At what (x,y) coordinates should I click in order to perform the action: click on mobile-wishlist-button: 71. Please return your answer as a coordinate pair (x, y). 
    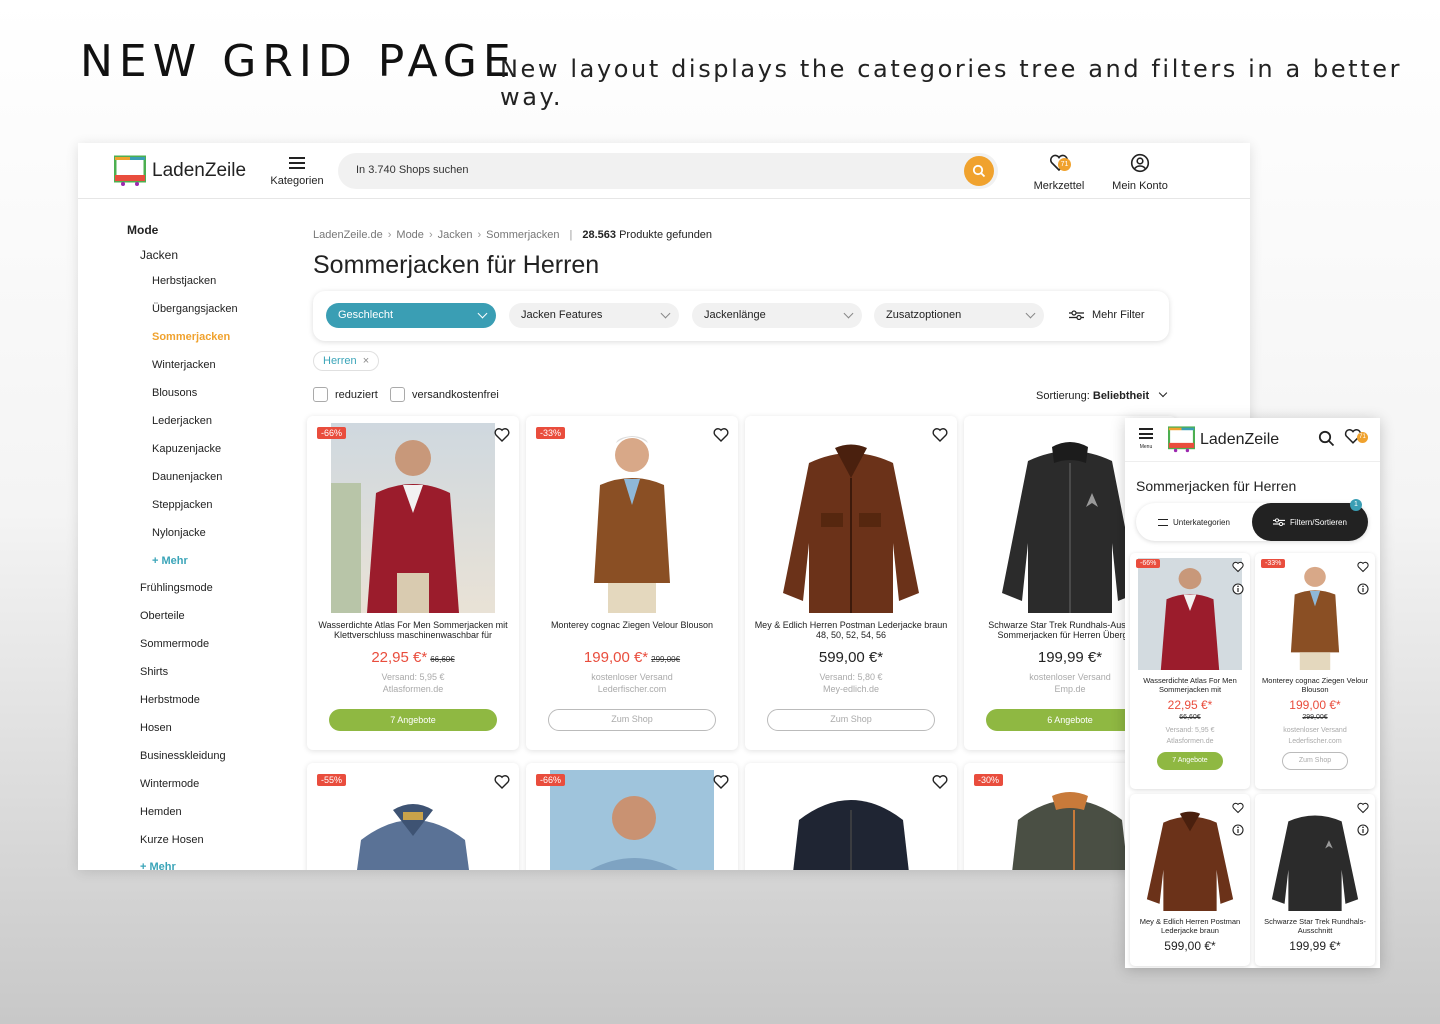
    Looking at the image, I should click on (1357, 439).